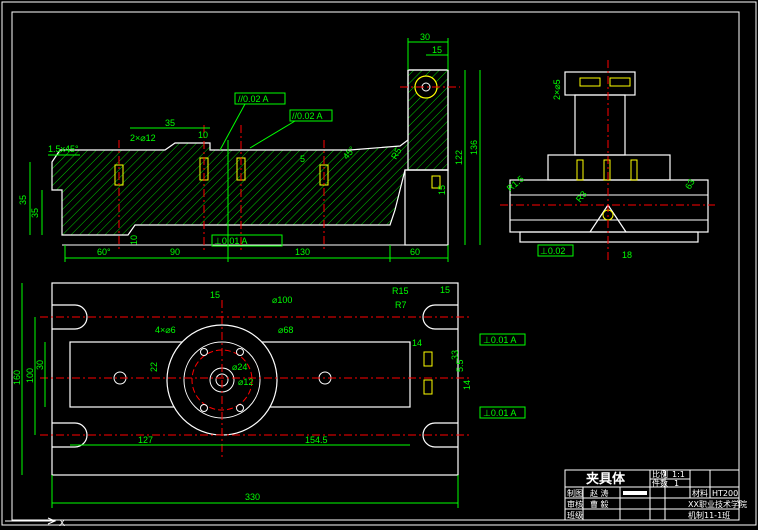 This screenshot has width=758, height=530. What do you see at coordinates (499, 340) in the screenshot?
I see `top-tol-top: ⊥0.01 A` at bounding box center [499, 340].